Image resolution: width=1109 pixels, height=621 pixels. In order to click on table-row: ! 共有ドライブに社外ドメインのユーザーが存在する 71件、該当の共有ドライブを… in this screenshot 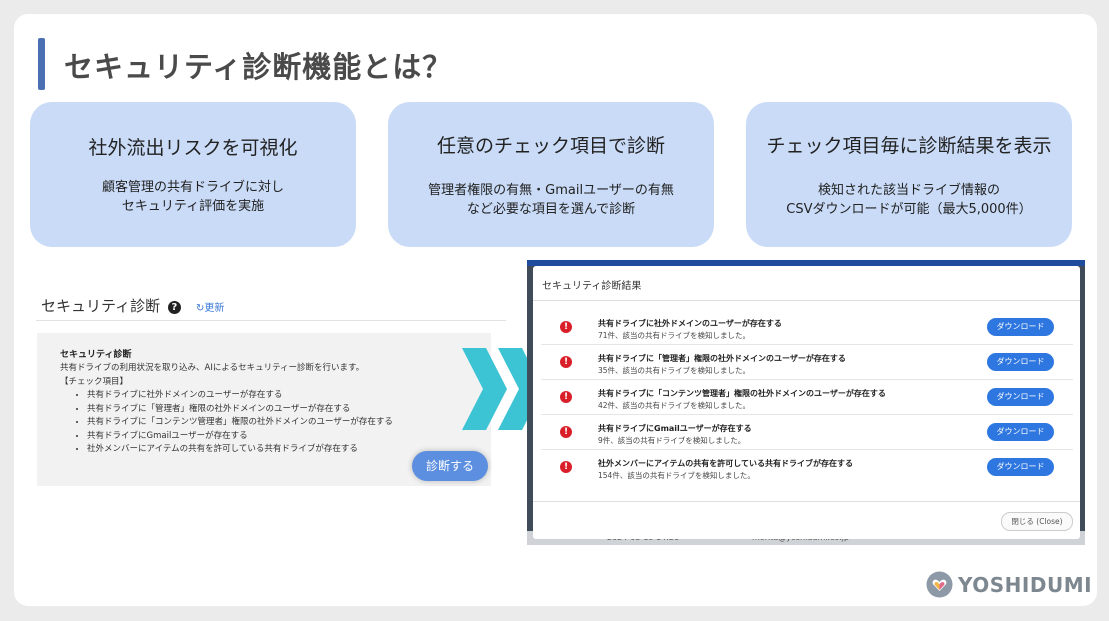, I will do `click(807, 327)`.